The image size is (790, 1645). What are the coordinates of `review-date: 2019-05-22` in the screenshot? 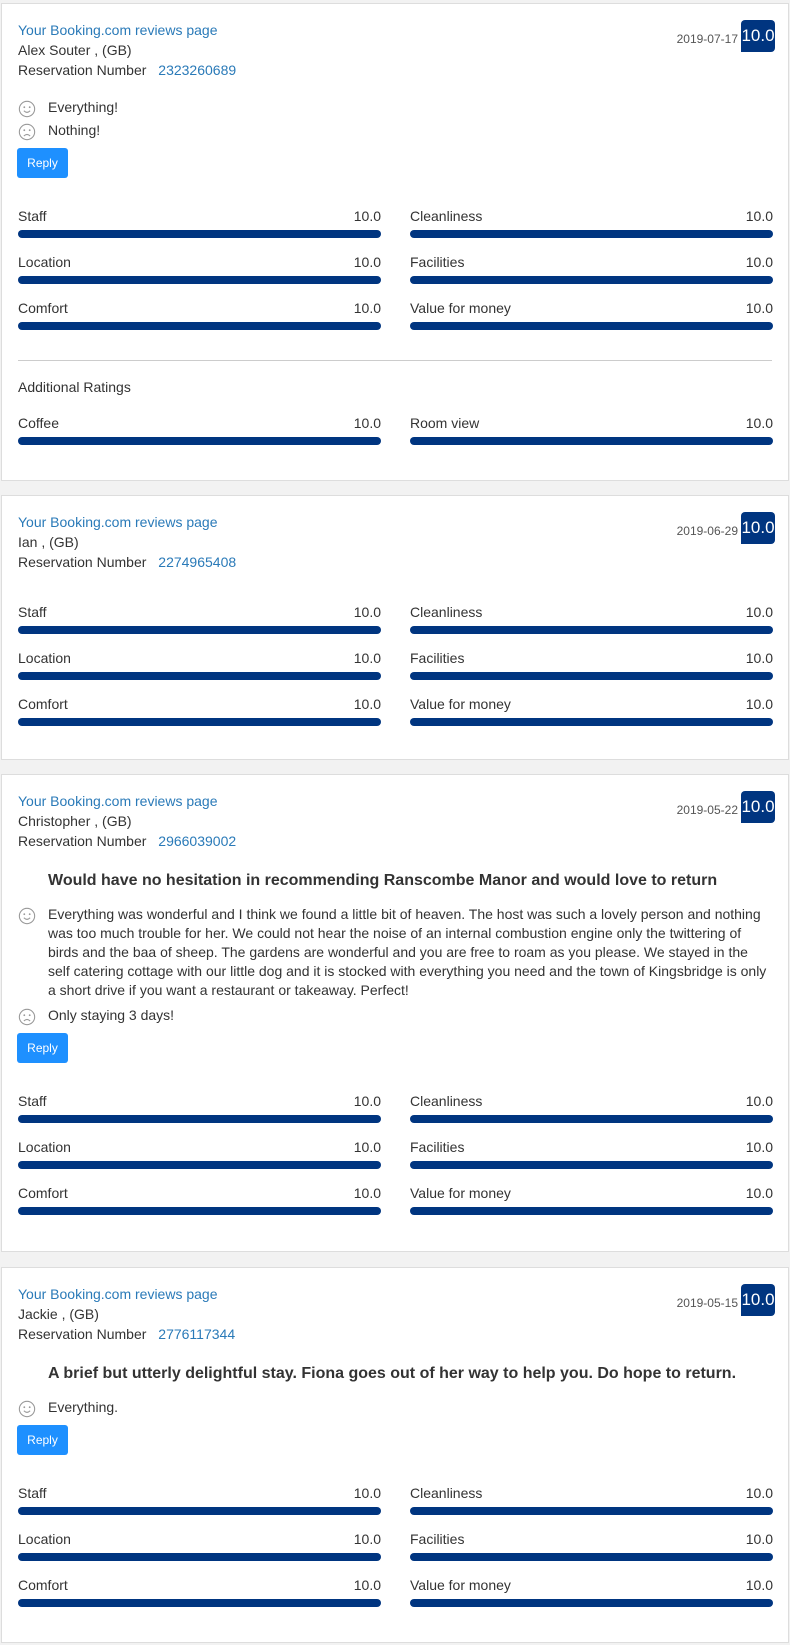 It's located at (707, 810).